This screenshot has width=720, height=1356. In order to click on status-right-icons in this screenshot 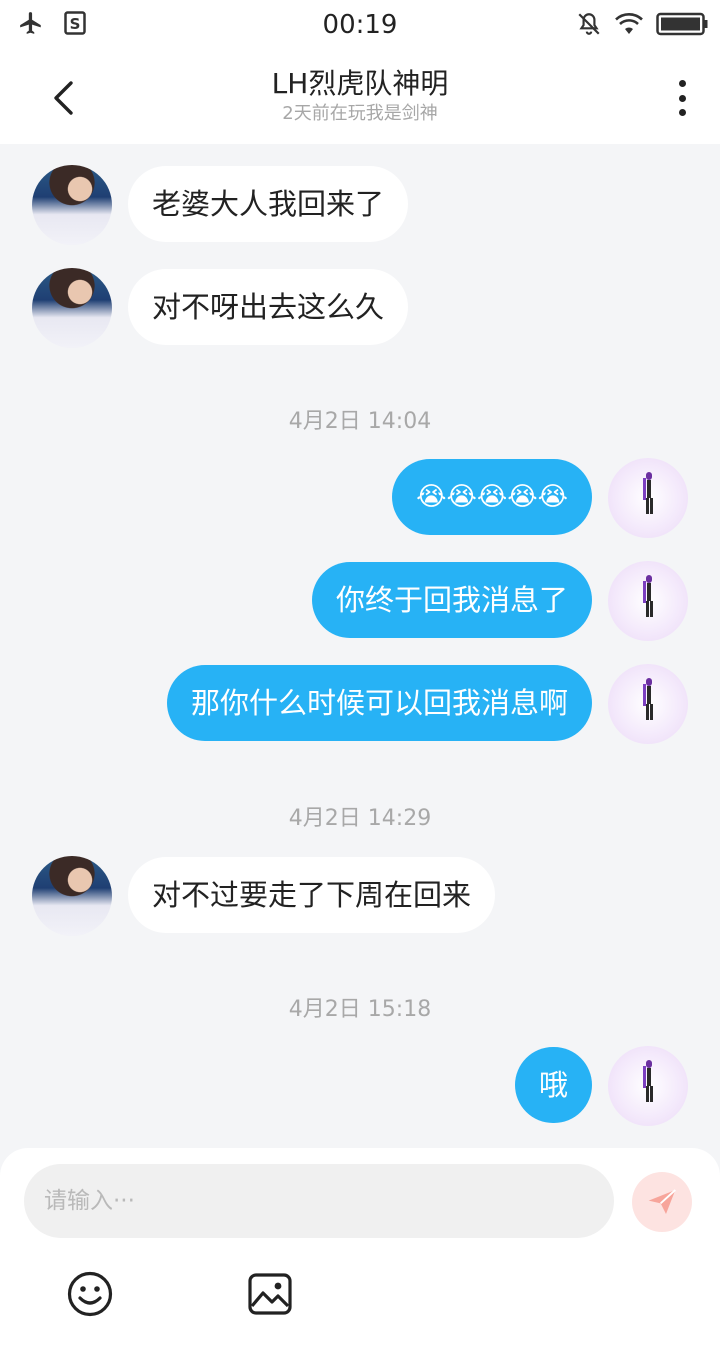, I will do `click(642, 26)`.